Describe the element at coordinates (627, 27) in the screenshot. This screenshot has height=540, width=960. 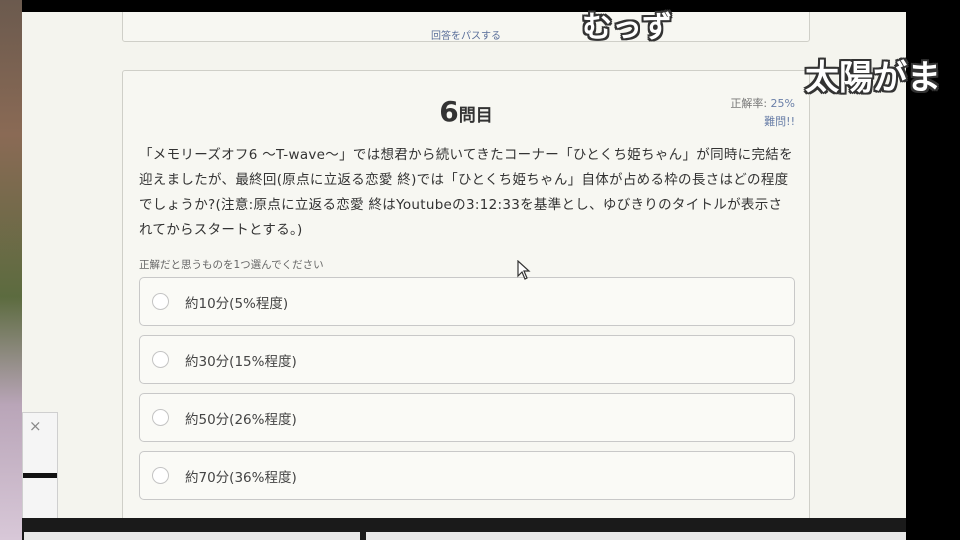
I see `danmaku-comment: むっず` at that location.